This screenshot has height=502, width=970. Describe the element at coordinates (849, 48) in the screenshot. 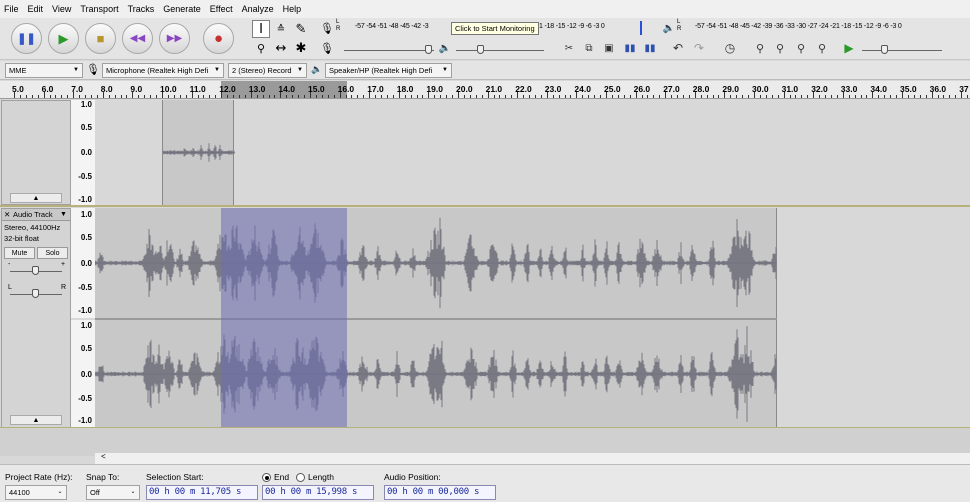

I see `play-at-speed-button: ▶` at that location.